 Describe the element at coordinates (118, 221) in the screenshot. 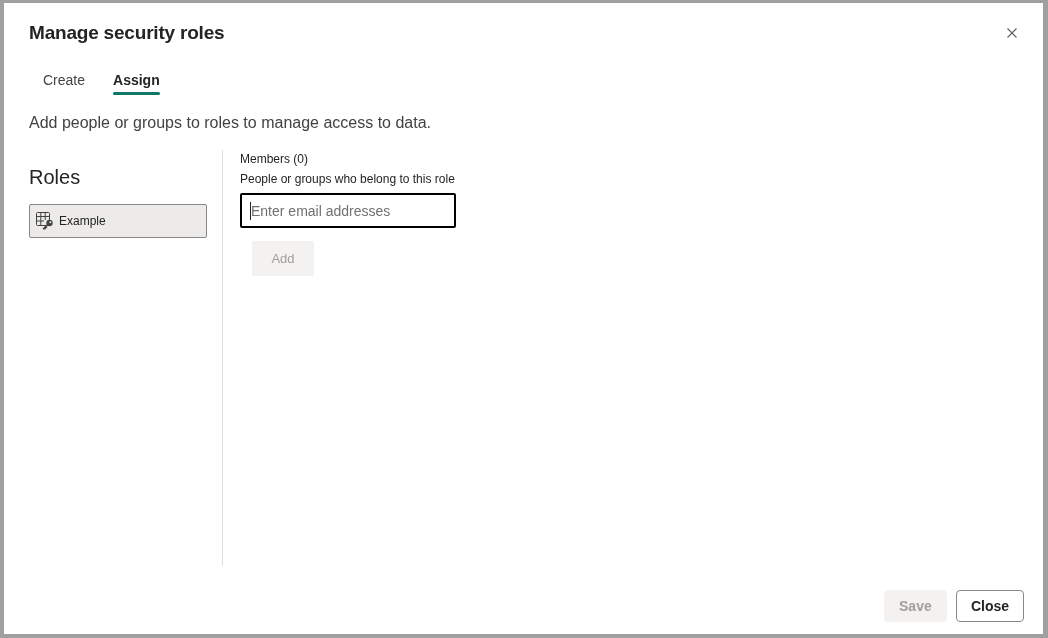

I see `role-item: Example` at that location.